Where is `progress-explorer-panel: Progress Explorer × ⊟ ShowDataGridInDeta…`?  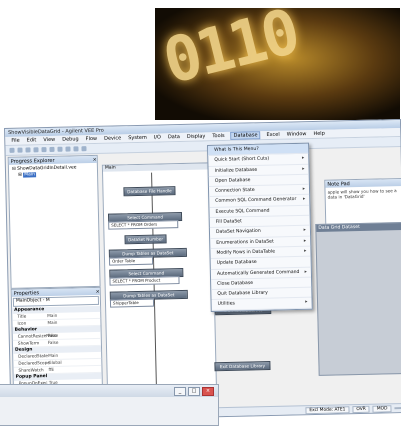 progress-explorer-panel: Progress Explorer × ⊟ ShowDataGridInDeta… is located at coordinates (54, 221).